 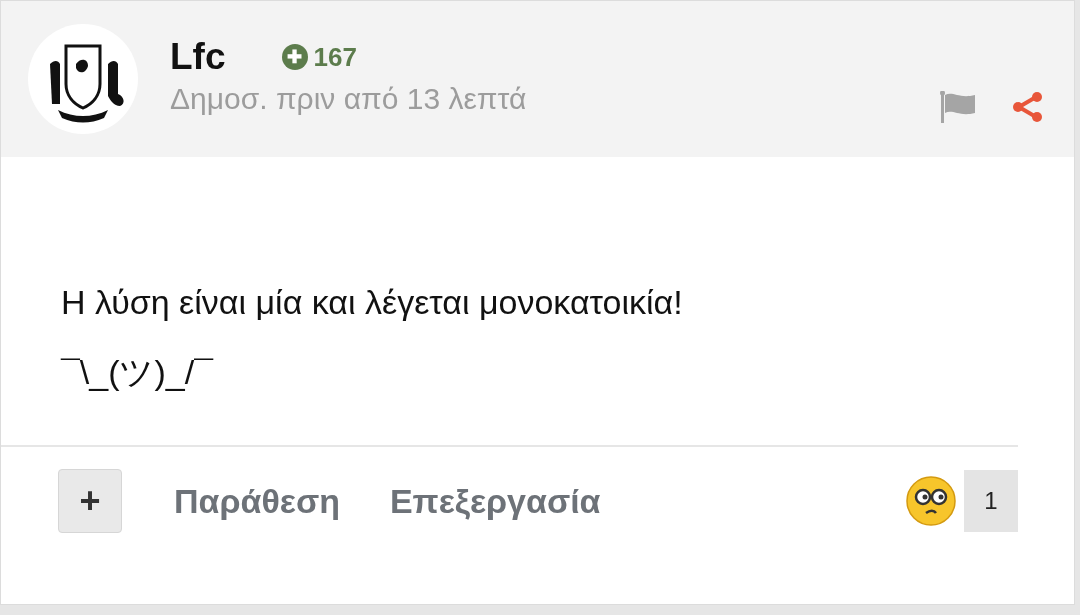 I want to click on author-name: Lfc, so click(x=198, y=57).